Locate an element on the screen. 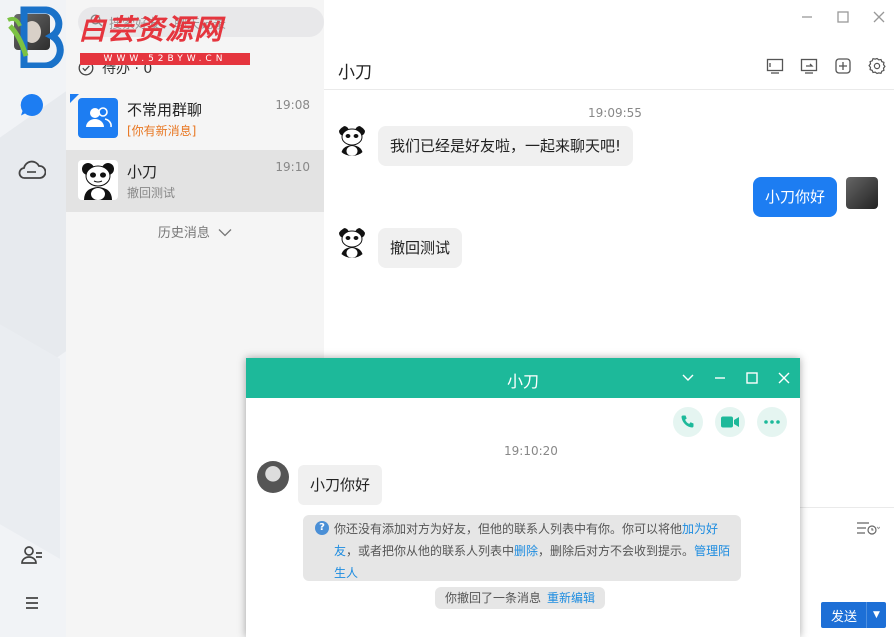  conversation-item-xiaodao: 小刀 撤回测试 19:10 is located at coordinates (195, 181).